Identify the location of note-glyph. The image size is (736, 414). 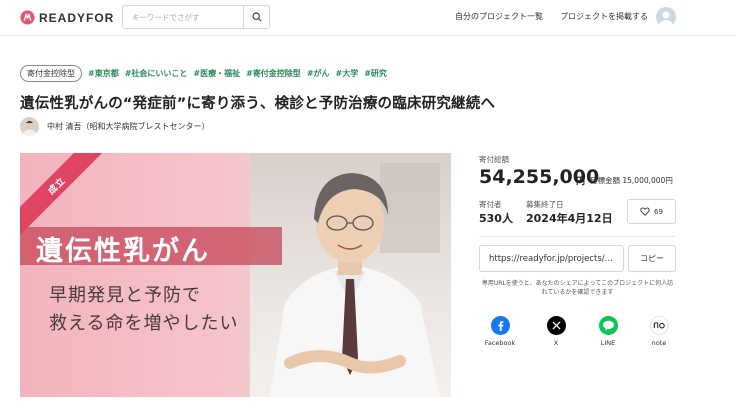
(659, 325).